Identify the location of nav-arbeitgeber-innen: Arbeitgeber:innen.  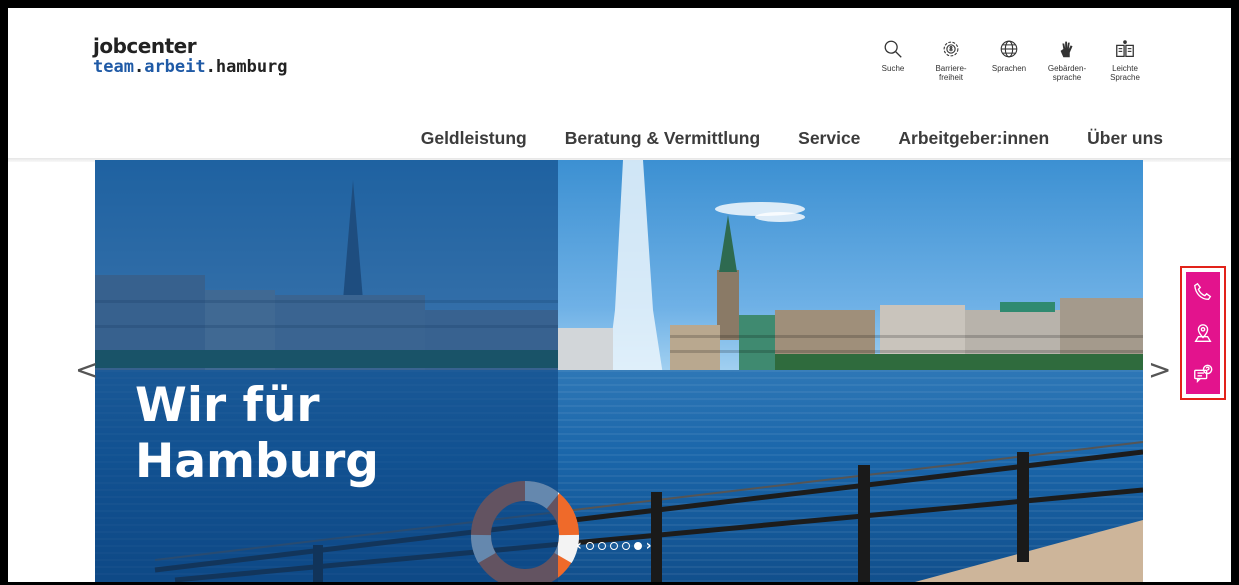
(973, 138).